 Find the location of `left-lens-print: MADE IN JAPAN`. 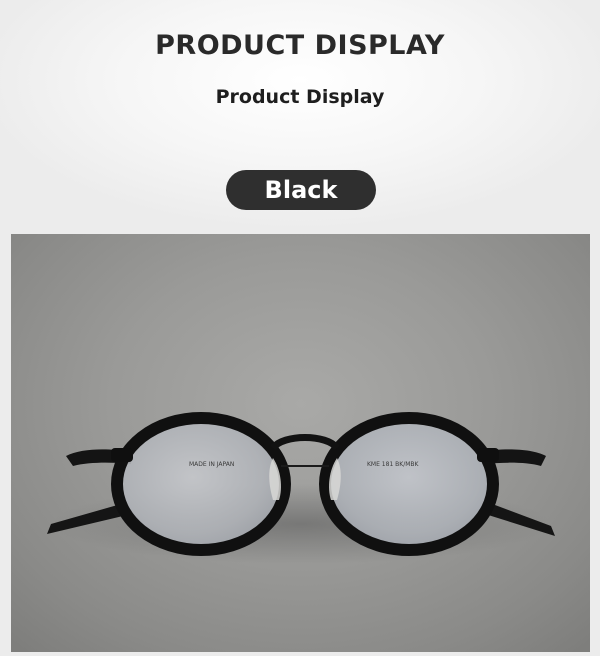

left-lens-print: MADE IN JAPAN is located at coordinates (211, 464).